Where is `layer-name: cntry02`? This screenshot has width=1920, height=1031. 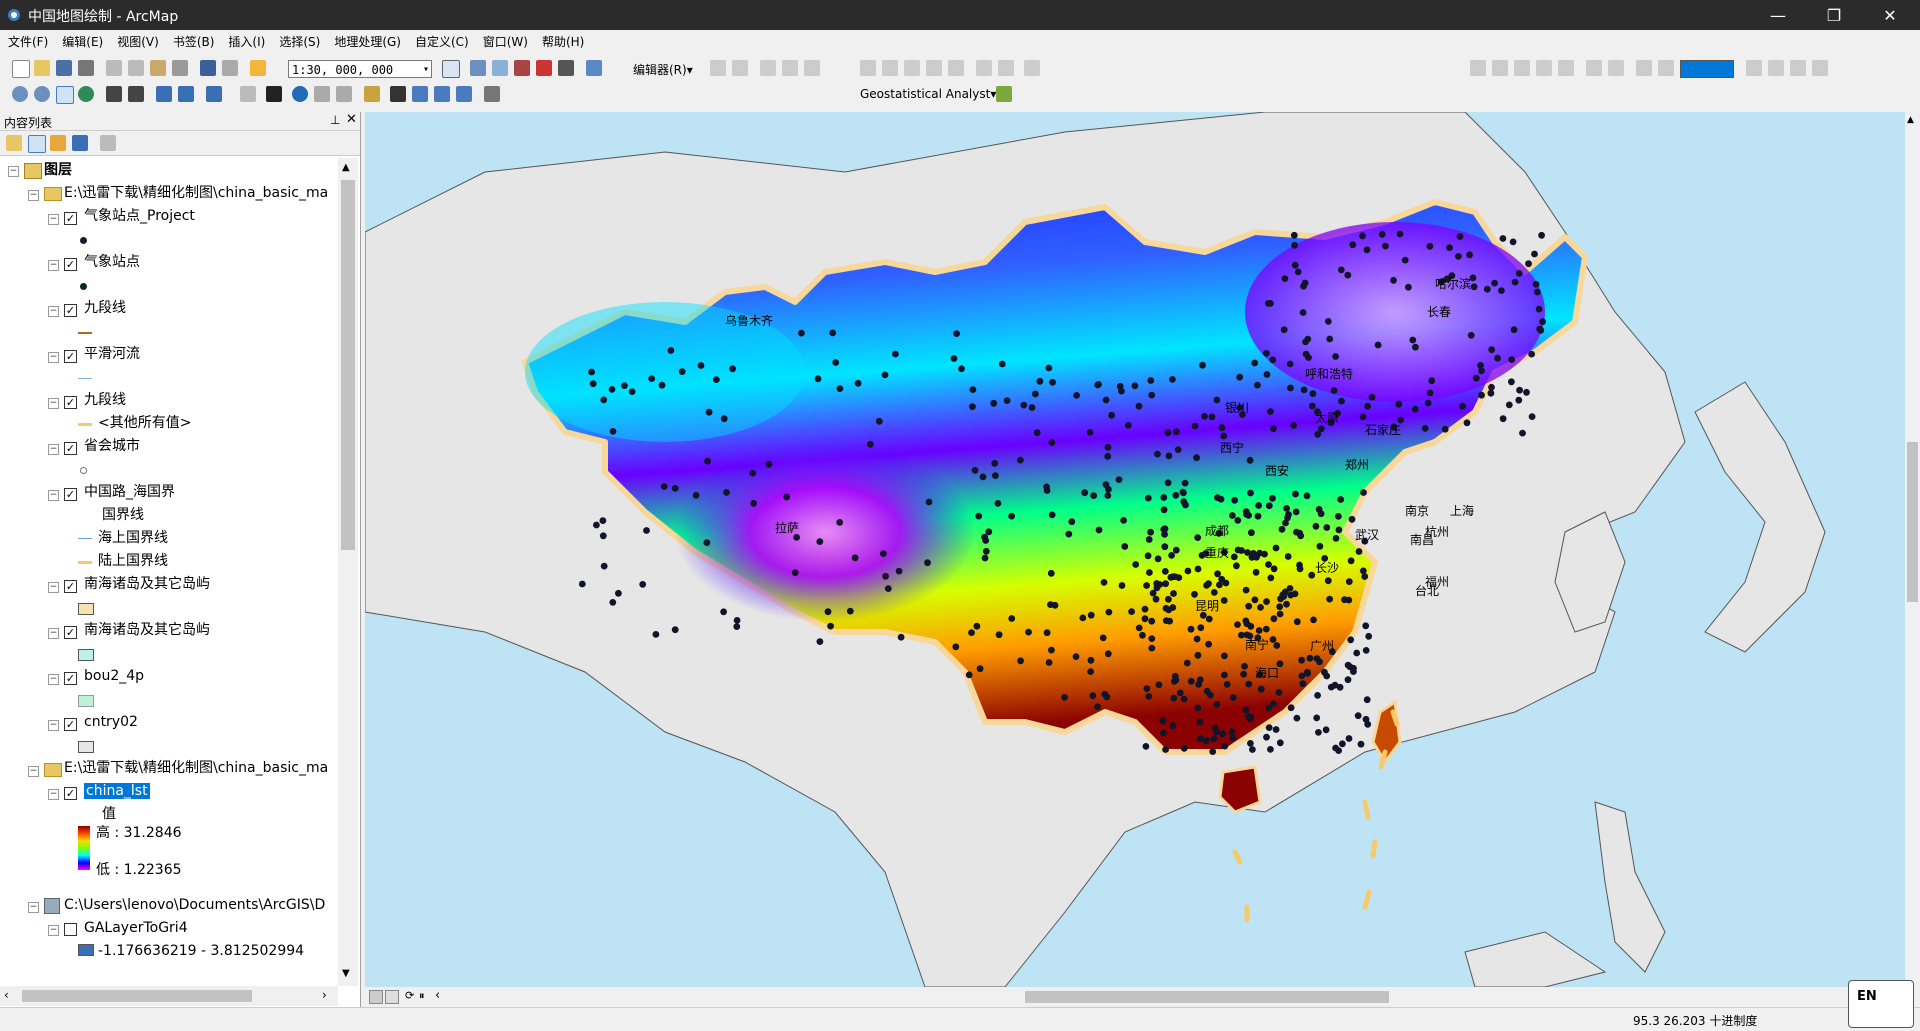 layer-name: cntry02 is located at coordinates (111, 722).